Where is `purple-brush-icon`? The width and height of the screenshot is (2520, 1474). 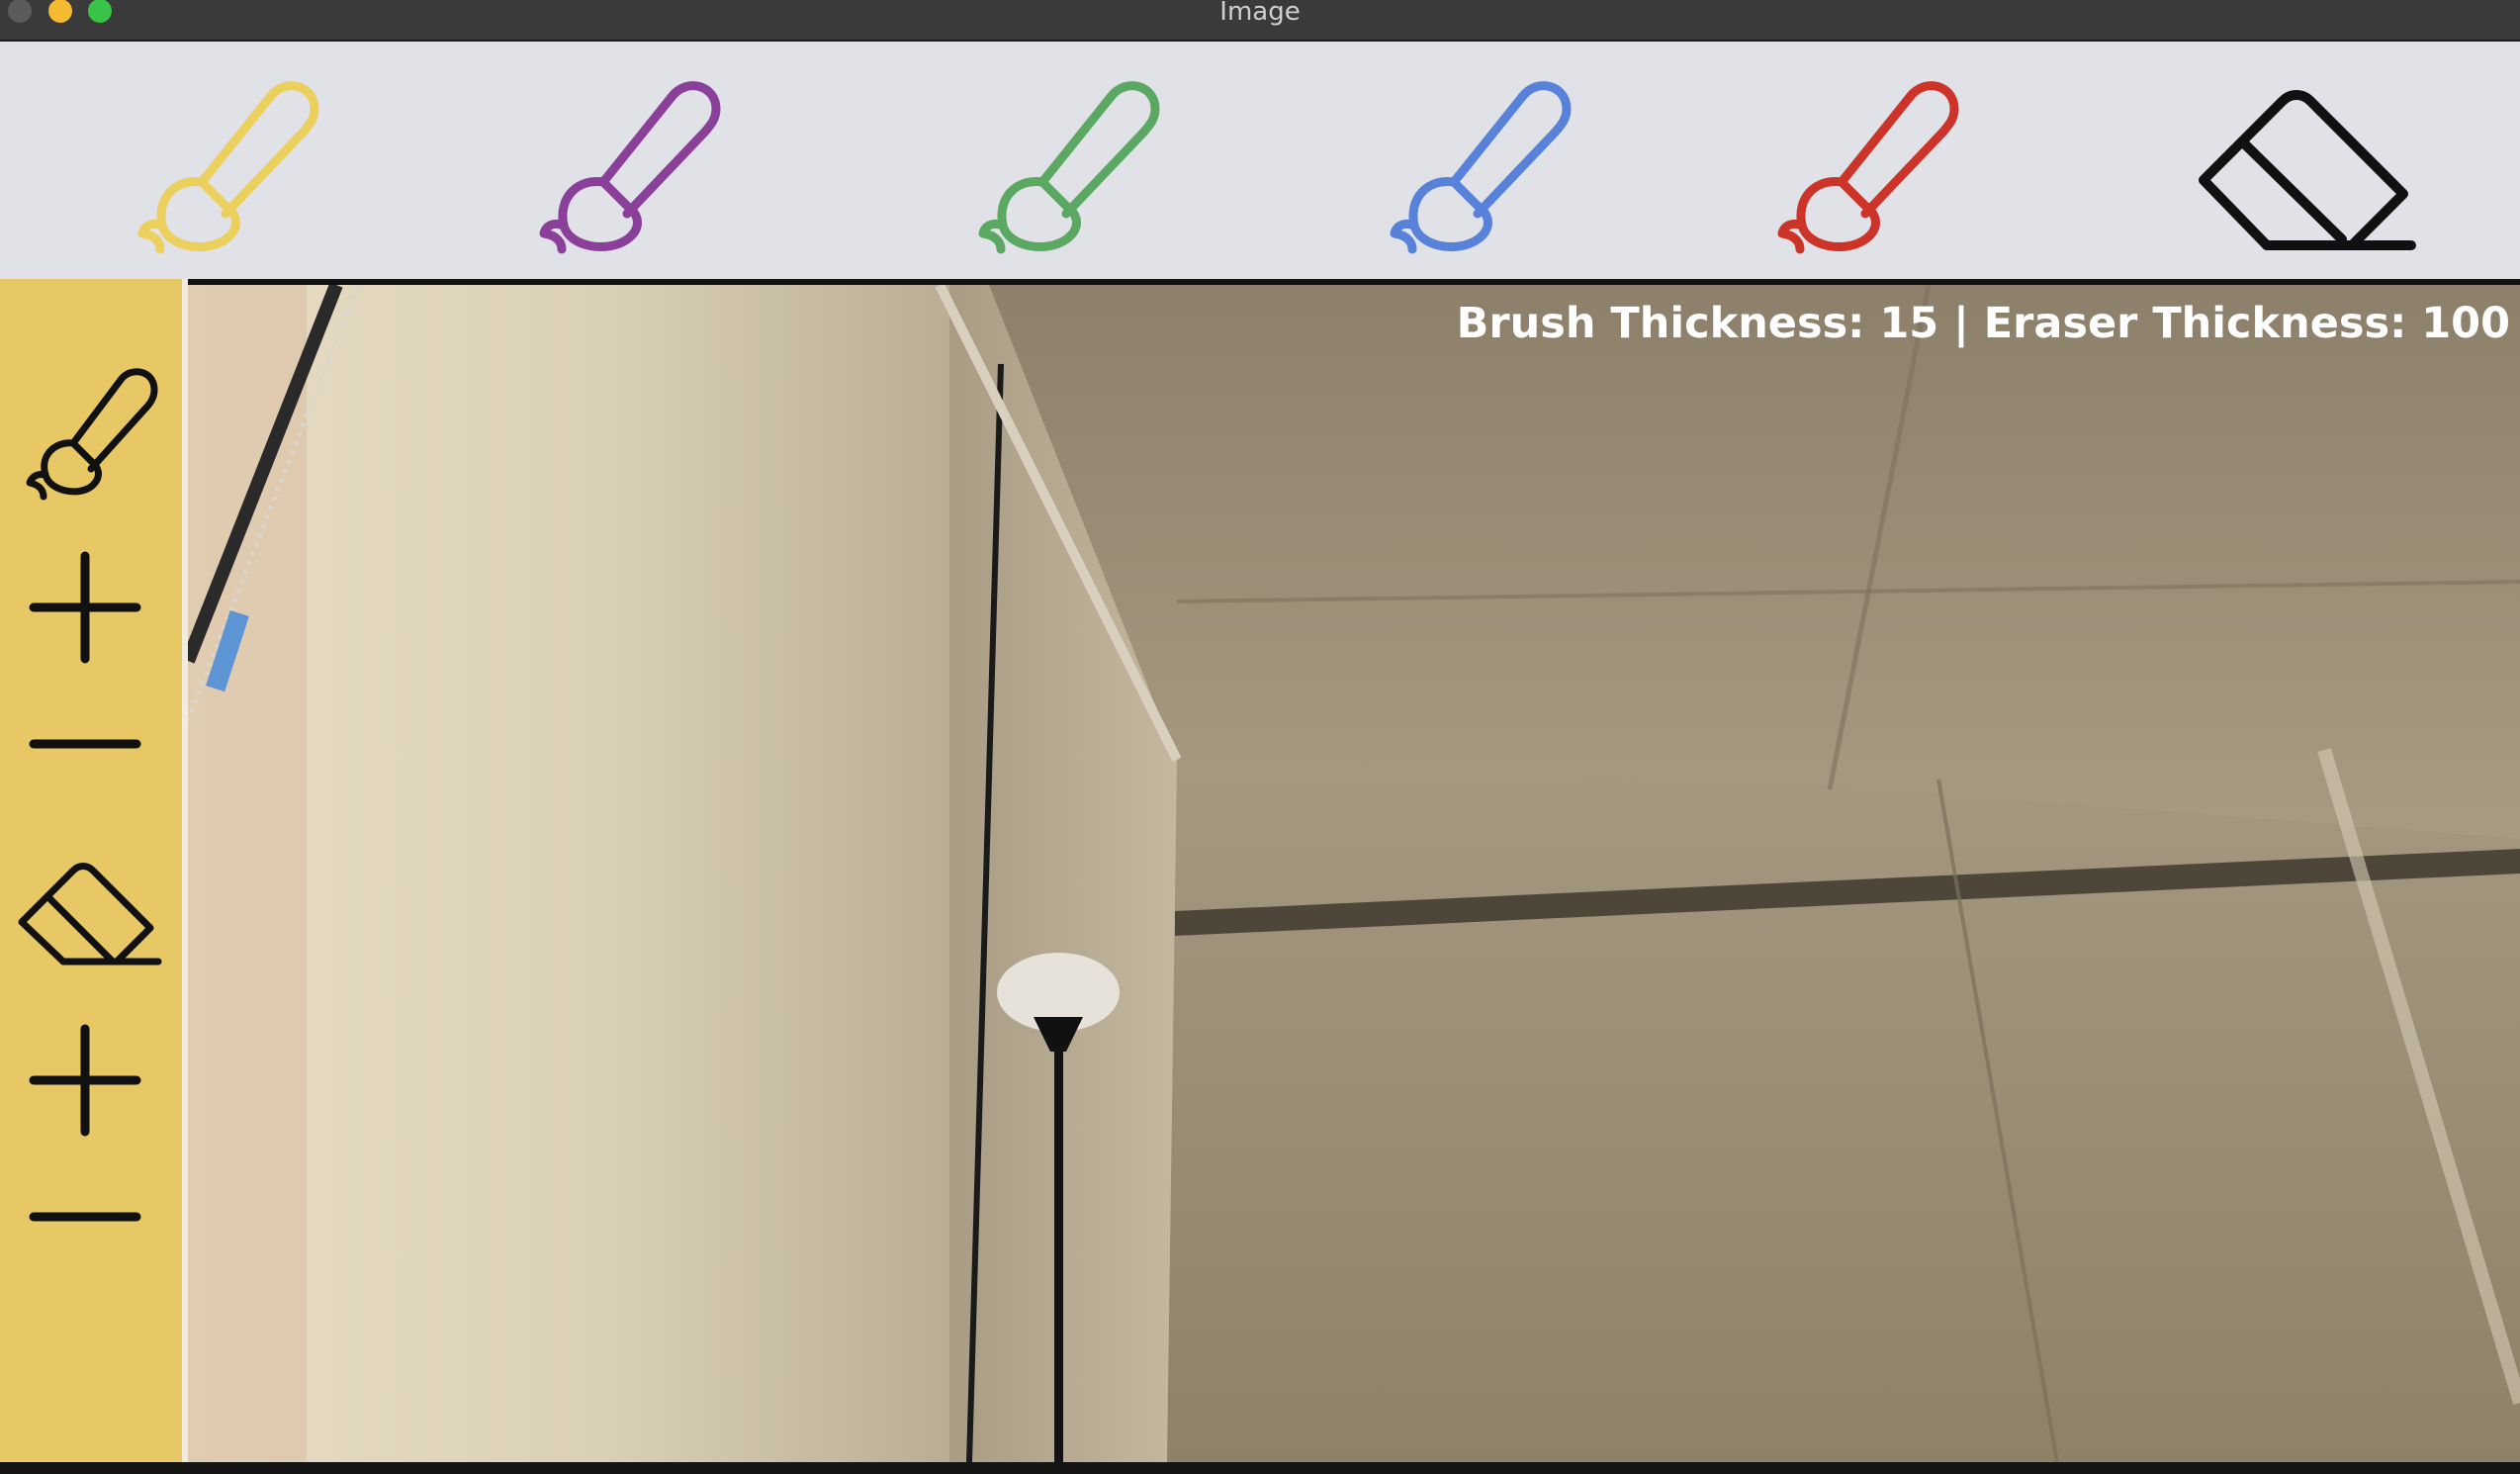 purple-brush-icon is located at coordinates (630, 167).